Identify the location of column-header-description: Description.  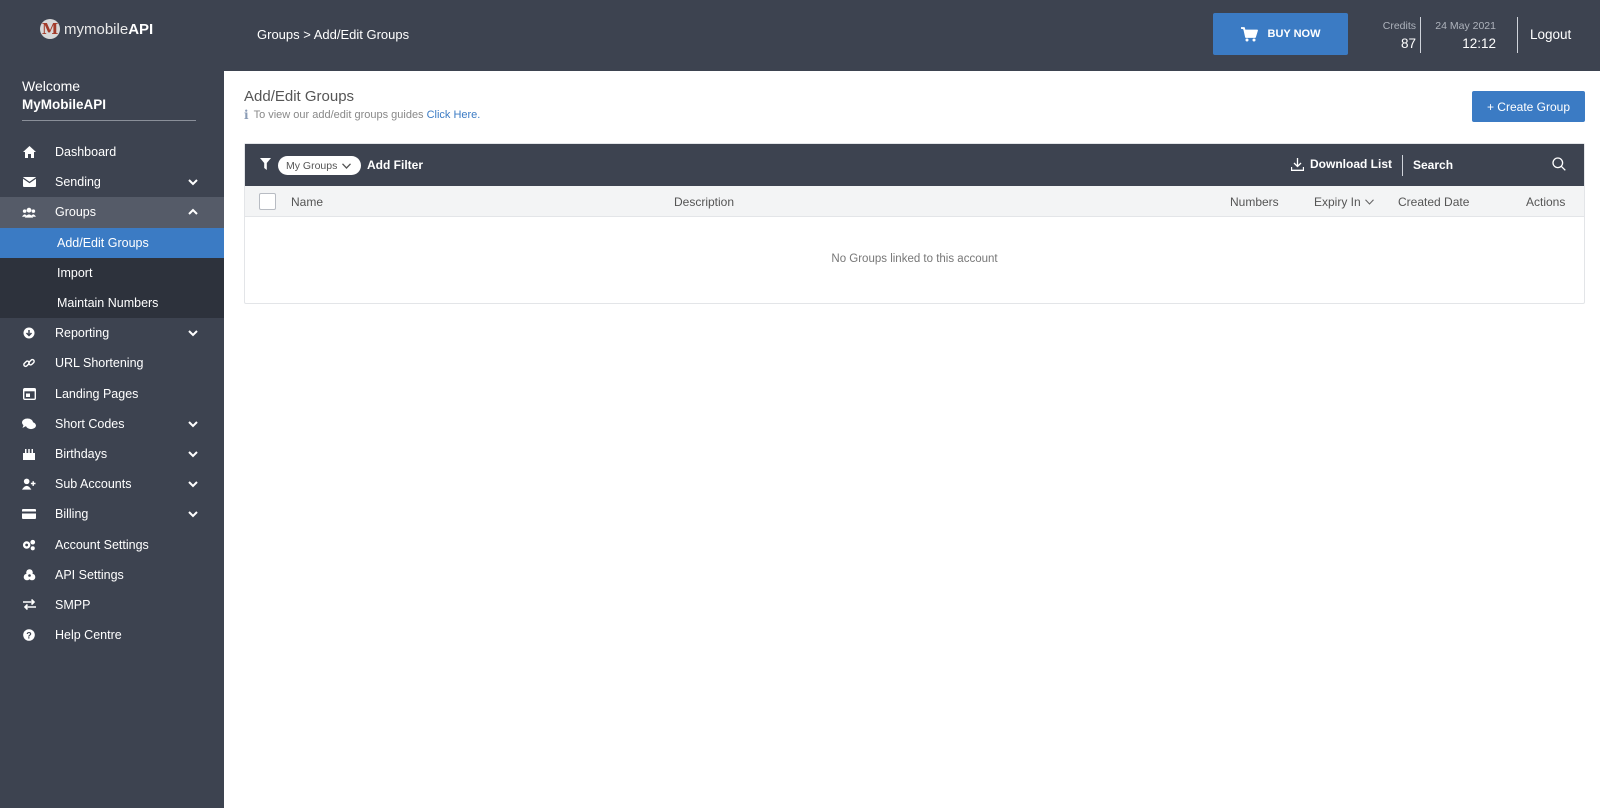
(704, 202).